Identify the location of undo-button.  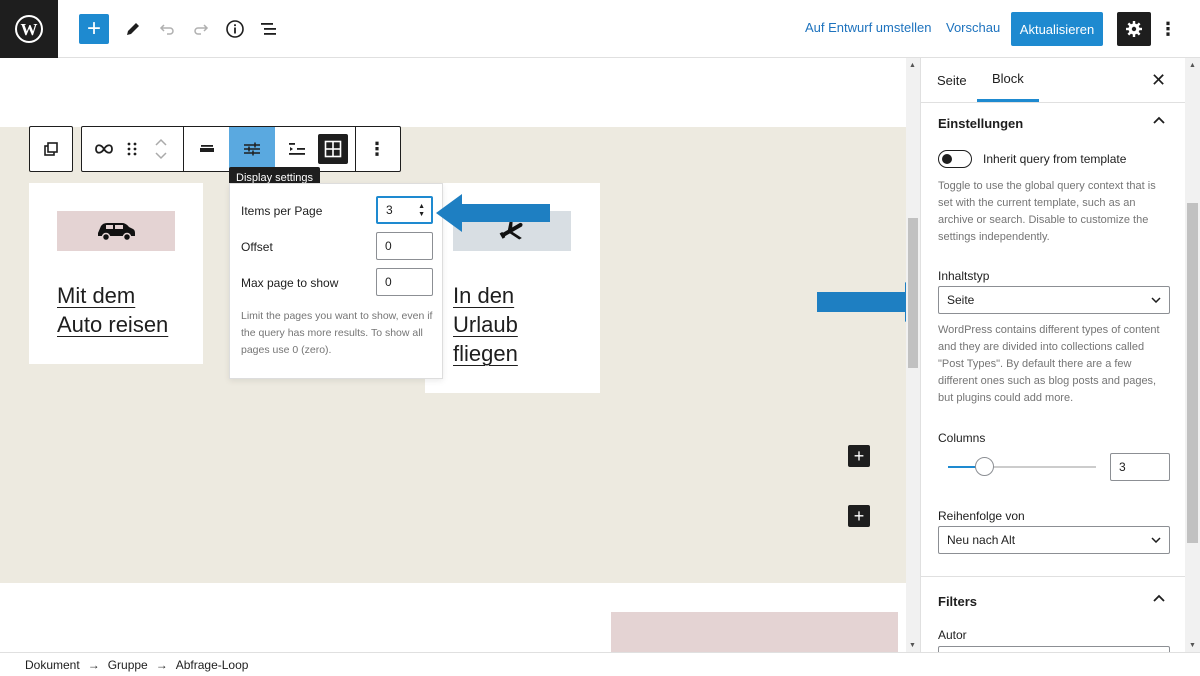
(167, 29).